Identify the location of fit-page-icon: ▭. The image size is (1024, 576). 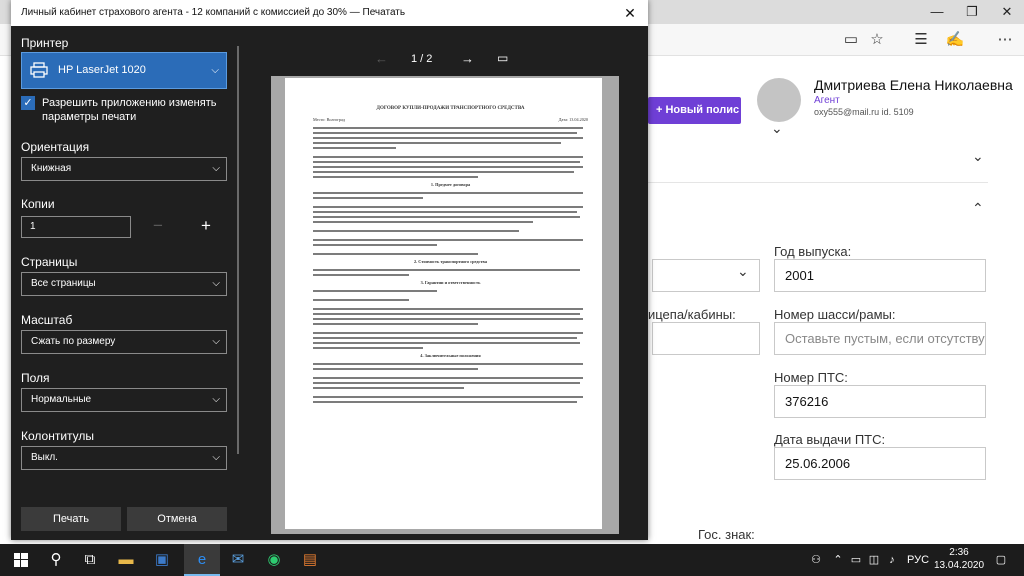
(502, 58).